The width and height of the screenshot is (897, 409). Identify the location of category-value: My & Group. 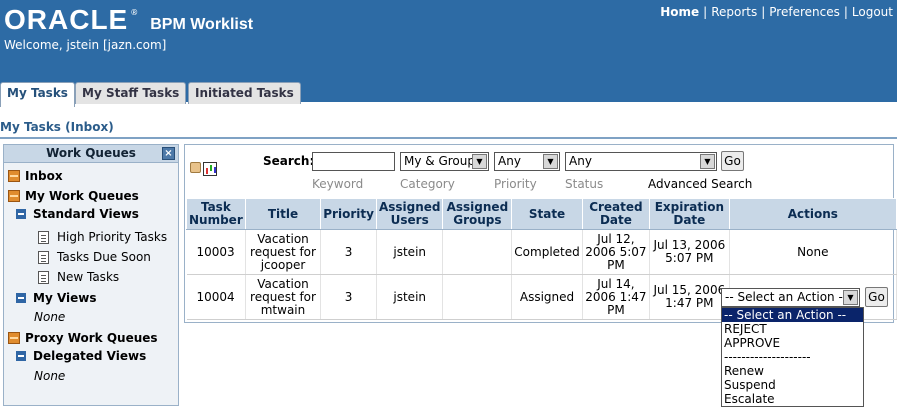
(439, 161).